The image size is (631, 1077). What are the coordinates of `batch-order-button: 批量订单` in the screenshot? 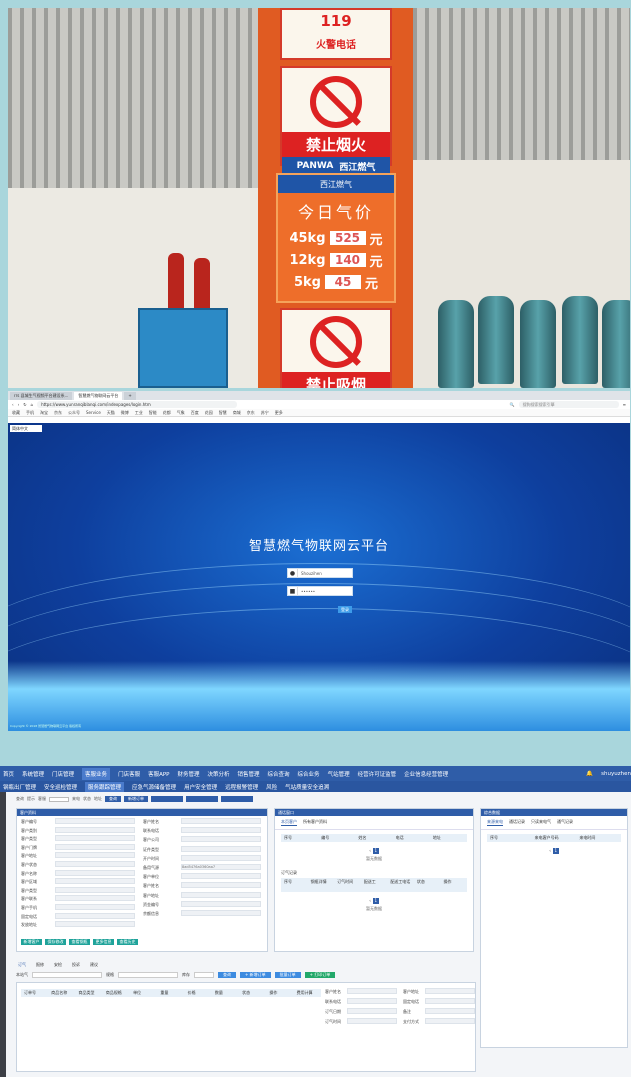 It's located at (287, 975).